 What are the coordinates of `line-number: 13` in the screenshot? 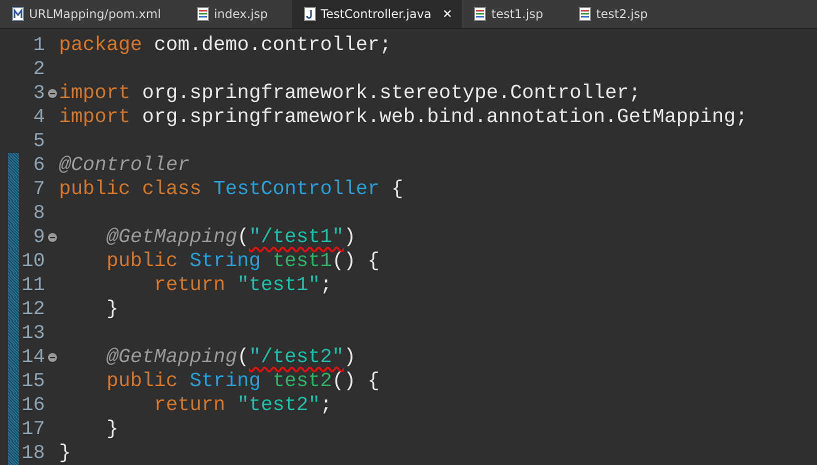 It's located at (32, 333).